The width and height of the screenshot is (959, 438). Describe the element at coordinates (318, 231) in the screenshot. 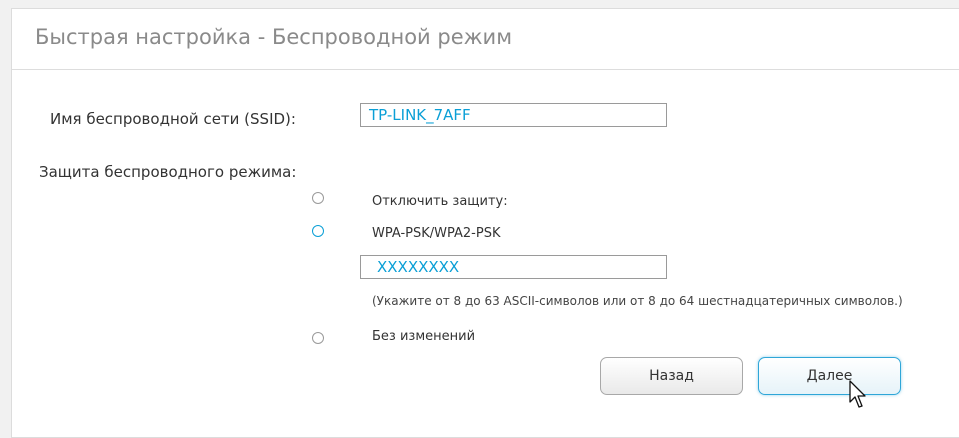

I see `radio-wpa-psk` at that location.